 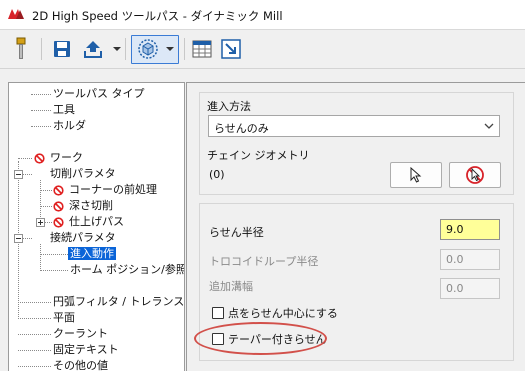 I want to click on tree-item-label: ツールパス タイプ, so click(x=99, y=93).